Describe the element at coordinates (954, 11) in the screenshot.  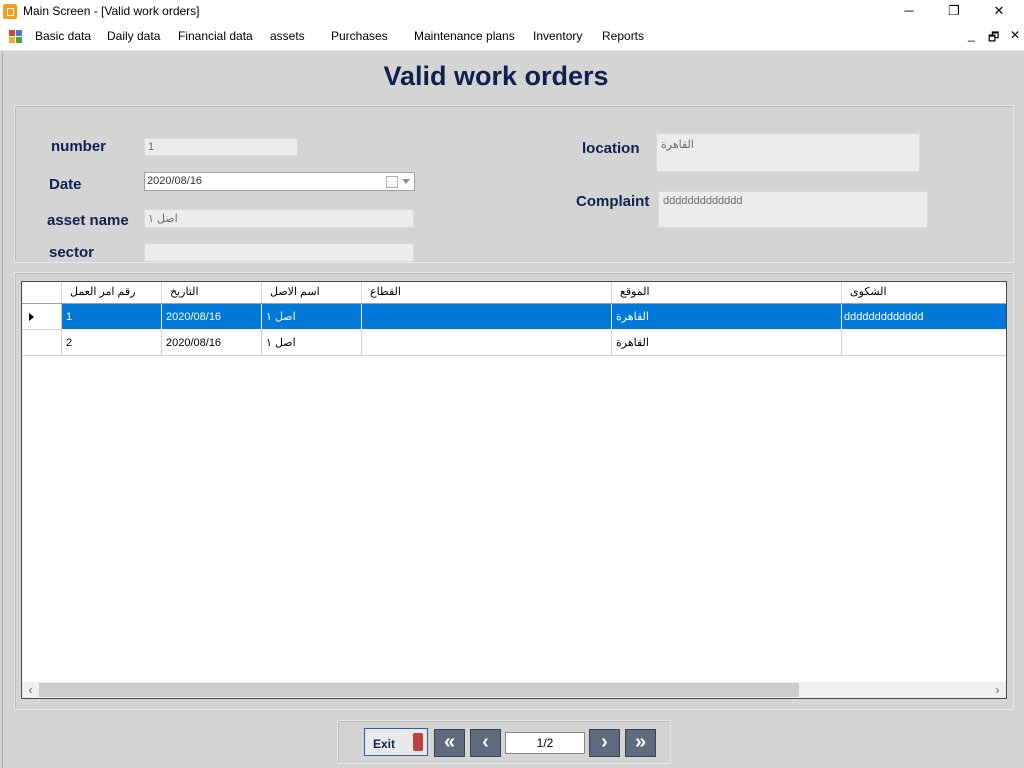
I see `maximize-button: ❐` at that location.